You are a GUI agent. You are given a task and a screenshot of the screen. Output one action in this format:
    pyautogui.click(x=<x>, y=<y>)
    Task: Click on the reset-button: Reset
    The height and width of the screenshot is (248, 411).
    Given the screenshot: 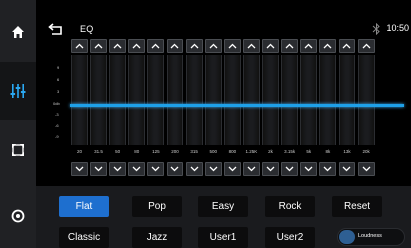 What is the action you would take?
    pyautogui.click(x=357, y=206)
    